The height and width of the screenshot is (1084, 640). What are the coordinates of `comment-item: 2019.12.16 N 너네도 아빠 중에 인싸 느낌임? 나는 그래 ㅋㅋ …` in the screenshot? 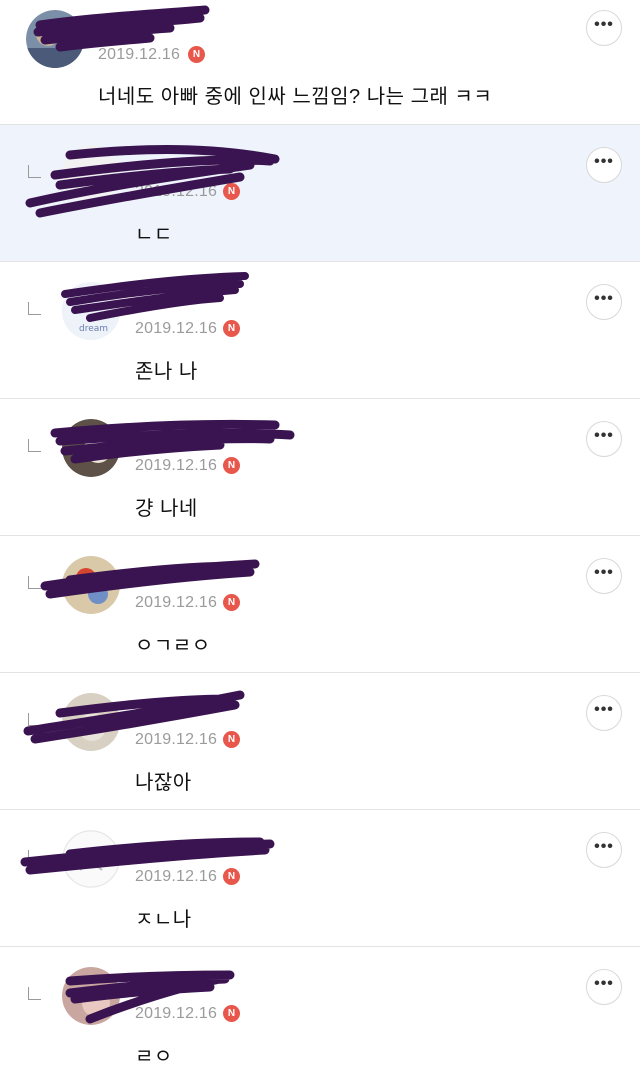 It's located at (320, 62).